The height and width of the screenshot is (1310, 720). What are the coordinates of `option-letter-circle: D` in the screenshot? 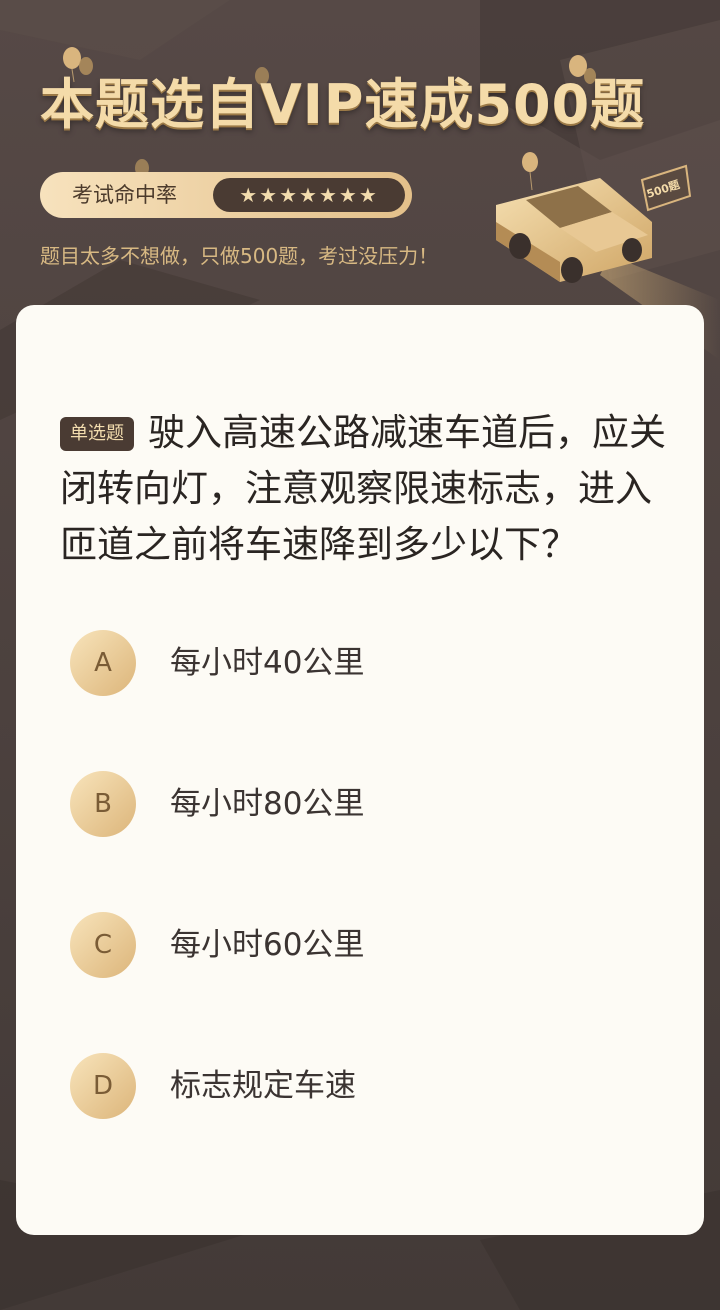 It's located at (103, 1086).